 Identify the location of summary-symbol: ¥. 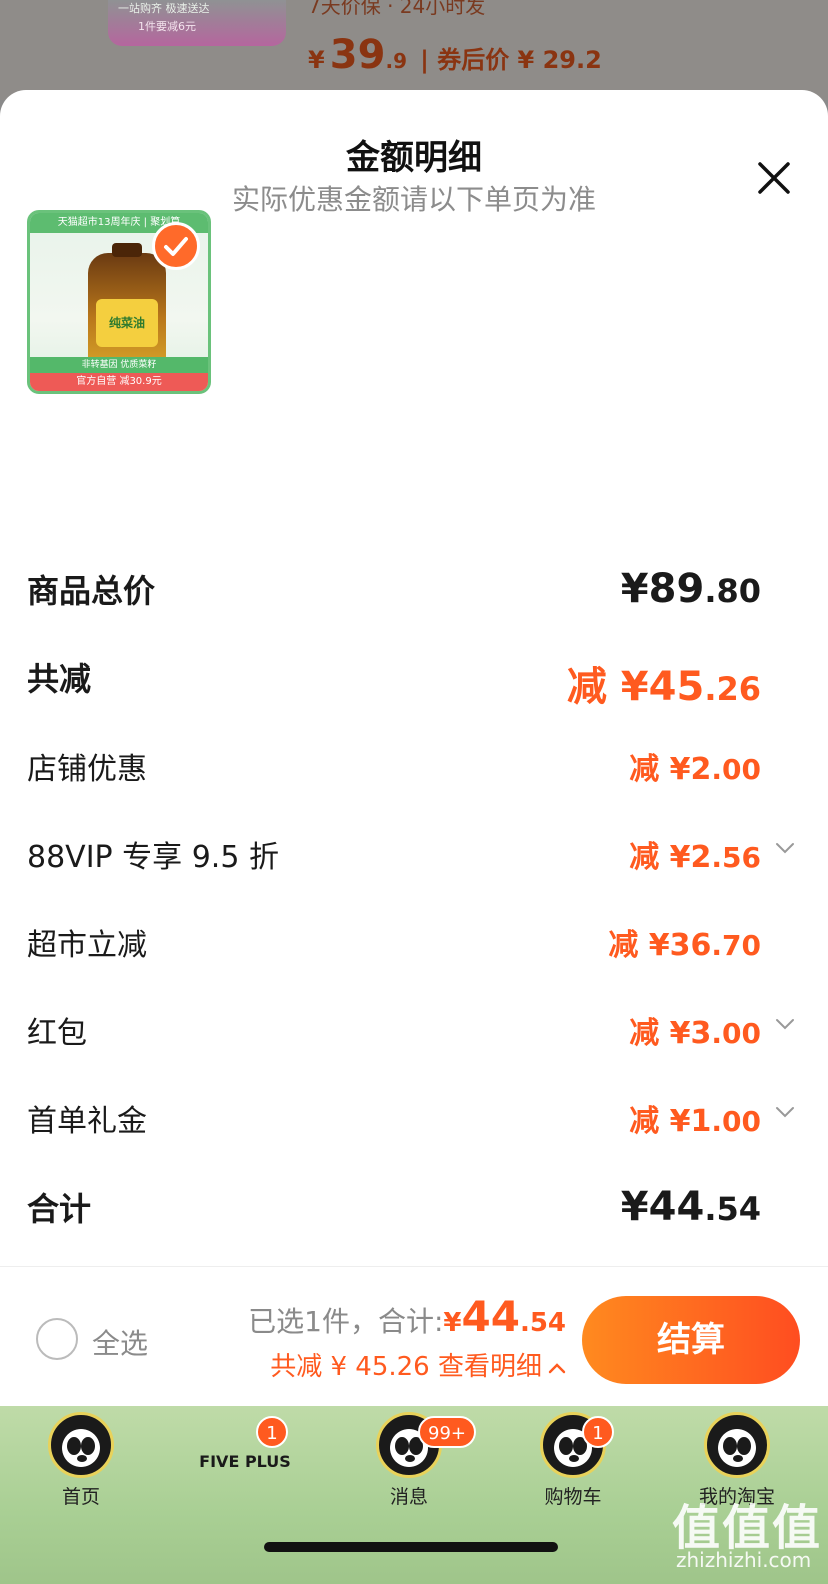
(452, 1323).